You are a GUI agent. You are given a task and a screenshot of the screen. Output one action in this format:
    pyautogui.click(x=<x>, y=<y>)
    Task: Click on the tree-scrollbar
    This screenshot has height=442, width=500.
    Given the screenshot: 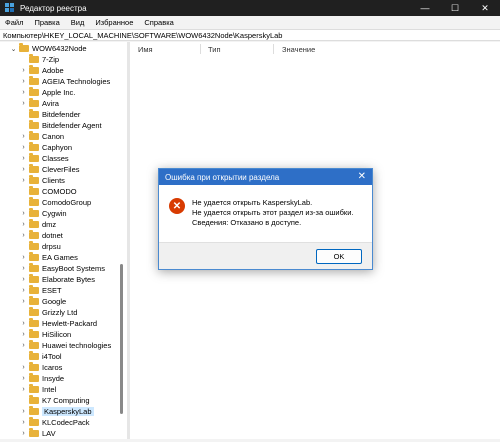 What is the action you would take?
    pyautogui.click(x=121, y=339)
    